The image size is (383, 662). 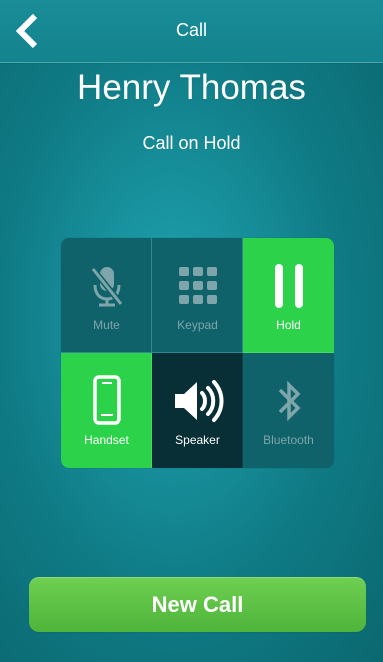 What do you see at coordinates (197, 440) in the screenshot?
I see `speaker-label: Speaker` at bounding box center [197, 440].